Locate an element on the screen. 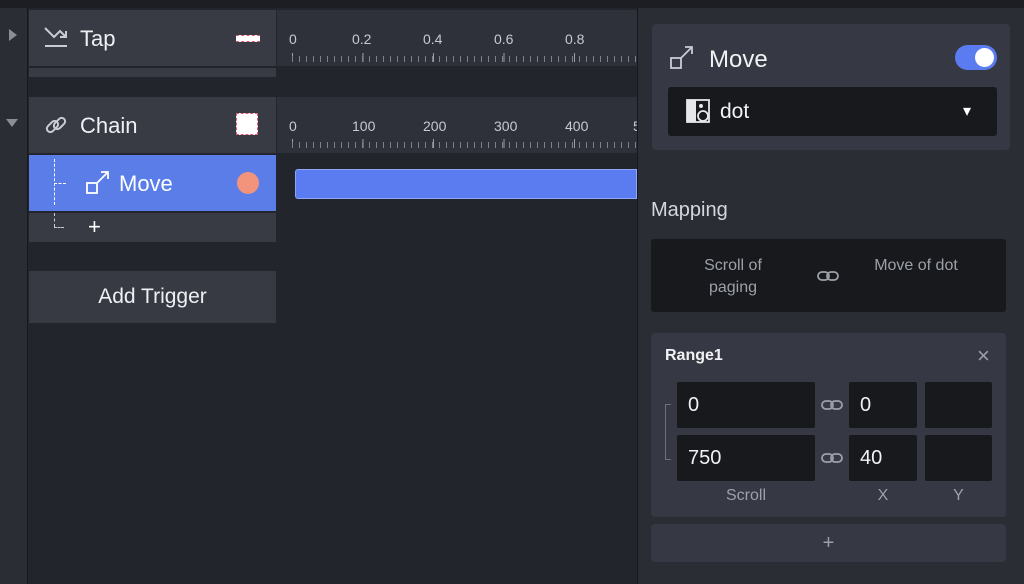  x-column-label: X is located at coordinates (883, 495).